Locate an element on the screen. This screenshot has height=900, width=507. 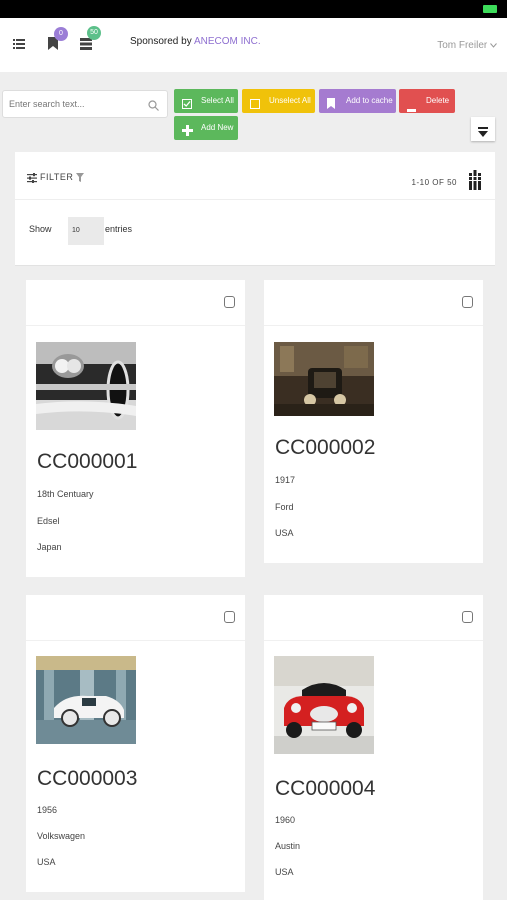
funnel-icon is located at coordinates (80, 177).